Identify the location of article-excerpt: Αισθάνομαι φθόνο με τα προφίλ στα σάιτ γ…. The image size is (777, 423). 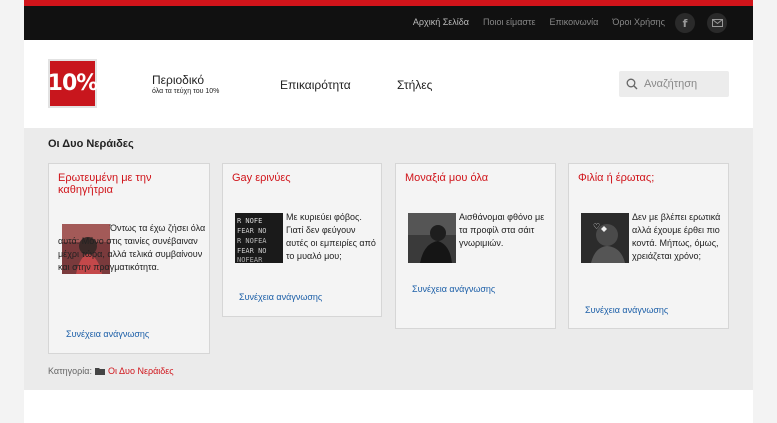
(502, 230).